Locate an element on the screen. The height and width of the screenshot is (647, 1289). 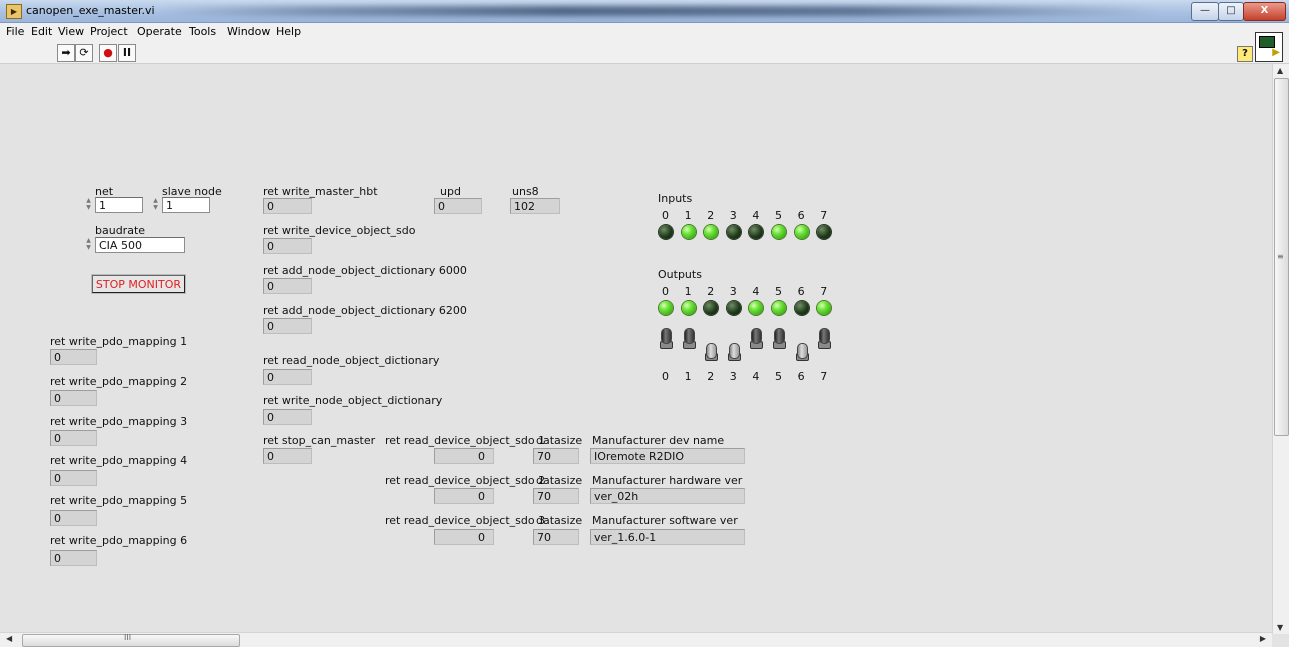
manufacturer-dev-name-value: IOremote R2DIO is located at coordinates (667, 456).